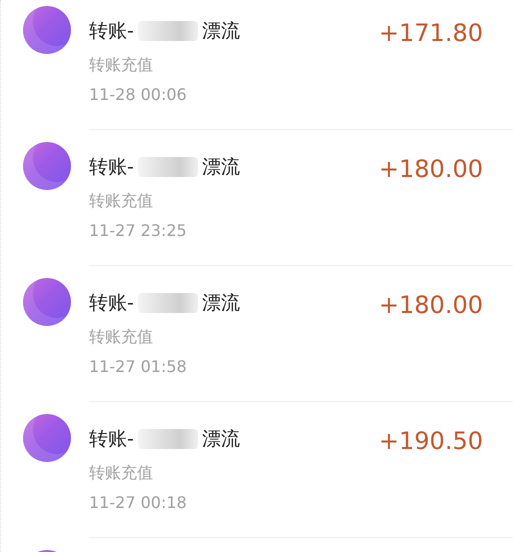 The image size is (513, 552). What do you see at coordinates (138, 367) in the screenshot?
I see `transaction-time: 11-27 01:58` at bounding box center [138, 367].